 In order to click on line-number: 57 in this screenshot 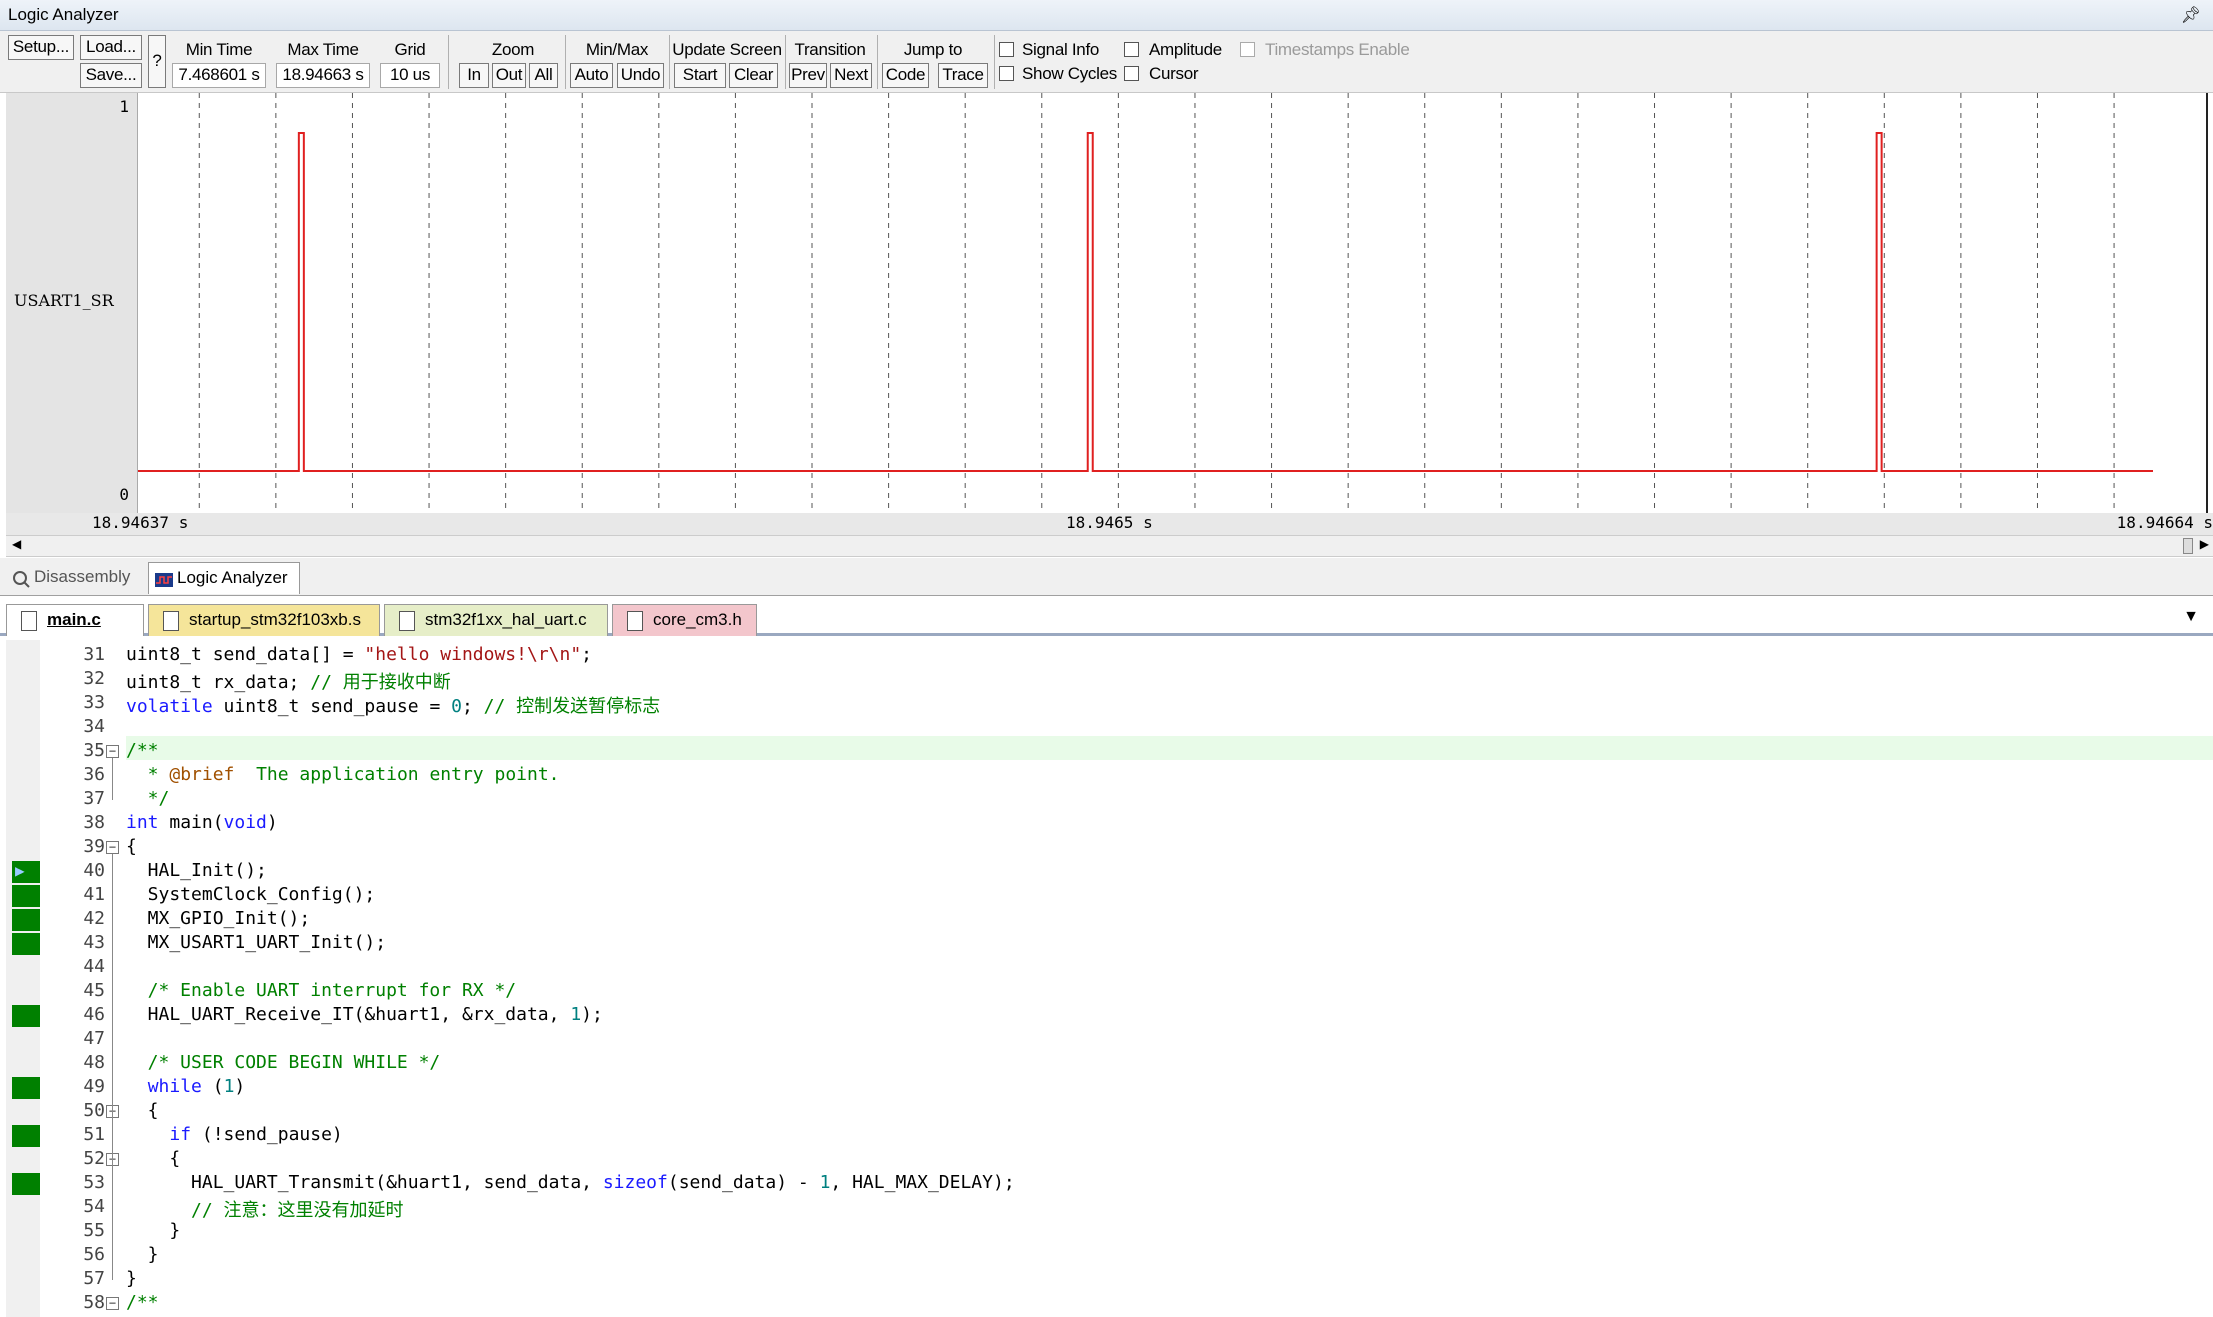, I will do `click(94, 1278)`.